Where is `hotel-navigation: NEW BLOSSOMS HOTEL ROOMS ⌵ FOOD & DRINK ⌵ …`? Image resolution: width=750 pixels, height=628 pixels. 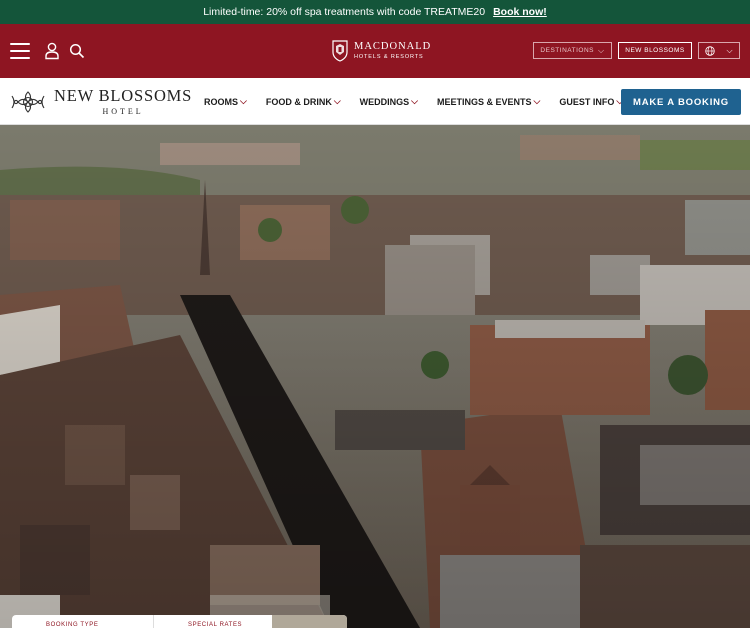 hotel-navigation: NEW BLOSSOMS HOTEL ROOMS ⌵ FOOD & DRINK ⌵ … is located at coordinates (375, 101).